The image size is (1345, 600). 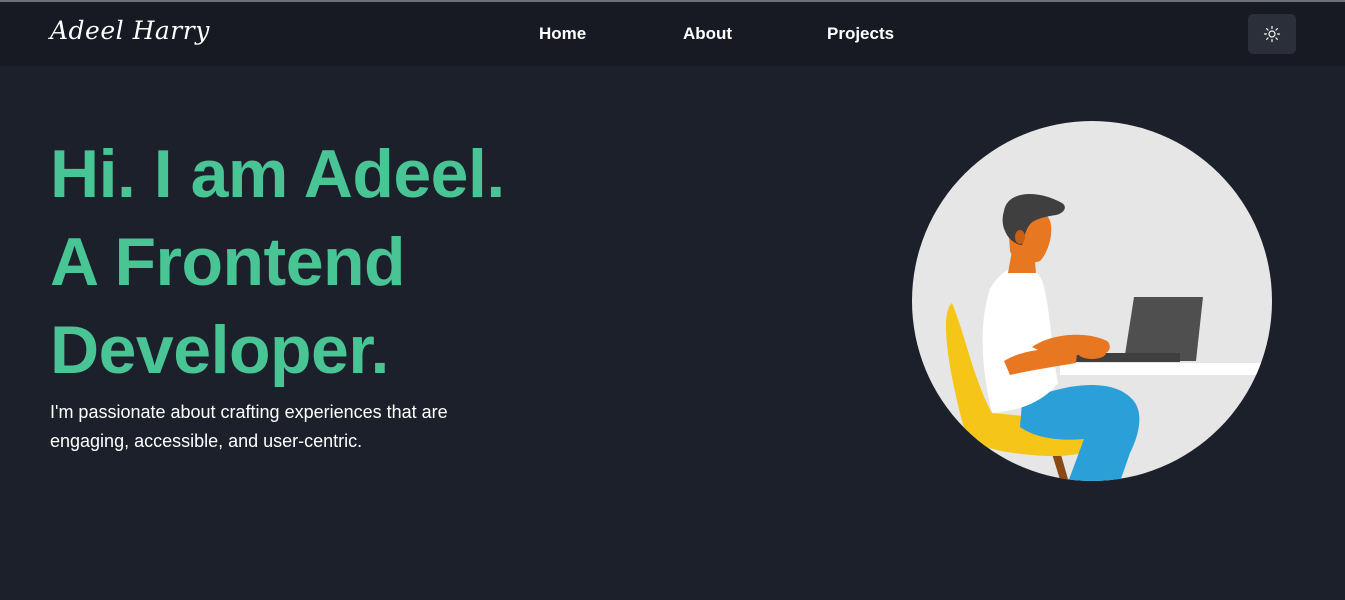 What do you see at coordinates (228, 262) in the screenshot?
I see `hero-heading-line: A Frontend` at bounding box center [228, 262].